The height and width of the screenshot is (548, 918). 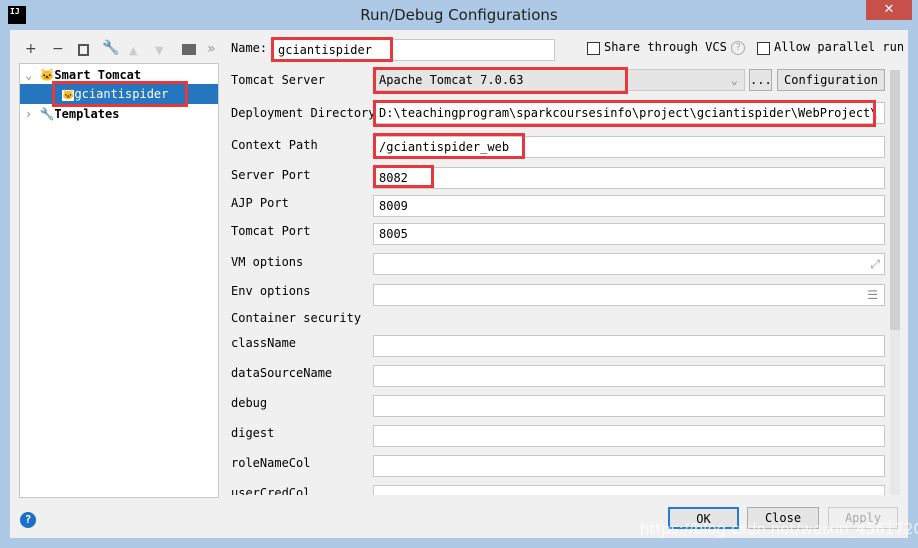 What do you see at coordinates (271, 175) in the screenshot?
I see `server-port-label: Server Port` at bounding box center [271, 175].